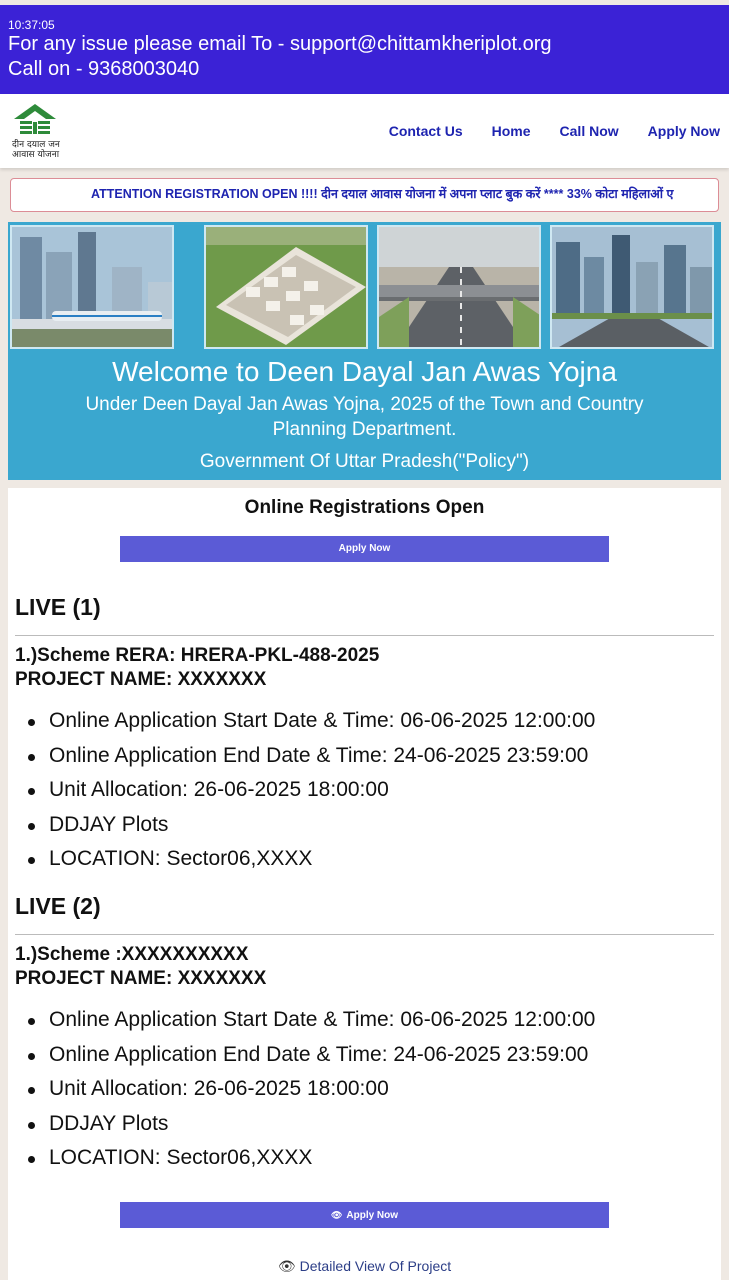 Image resolution: width=729 pixels, height=1280 pixels. What do you see at coordinates (35, 119) in the screenshot?
I see `house-logo-icon` at bounding box center [35, 119].